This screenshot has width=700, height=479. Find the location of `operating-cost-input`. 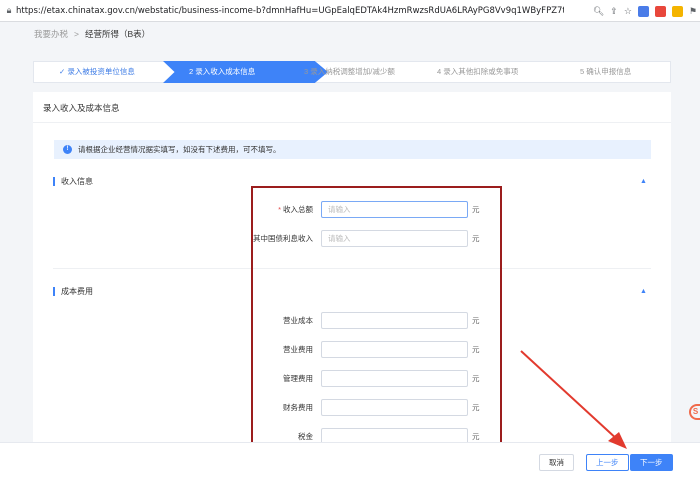

operating-cost-input is located at coordinates (394, 320).